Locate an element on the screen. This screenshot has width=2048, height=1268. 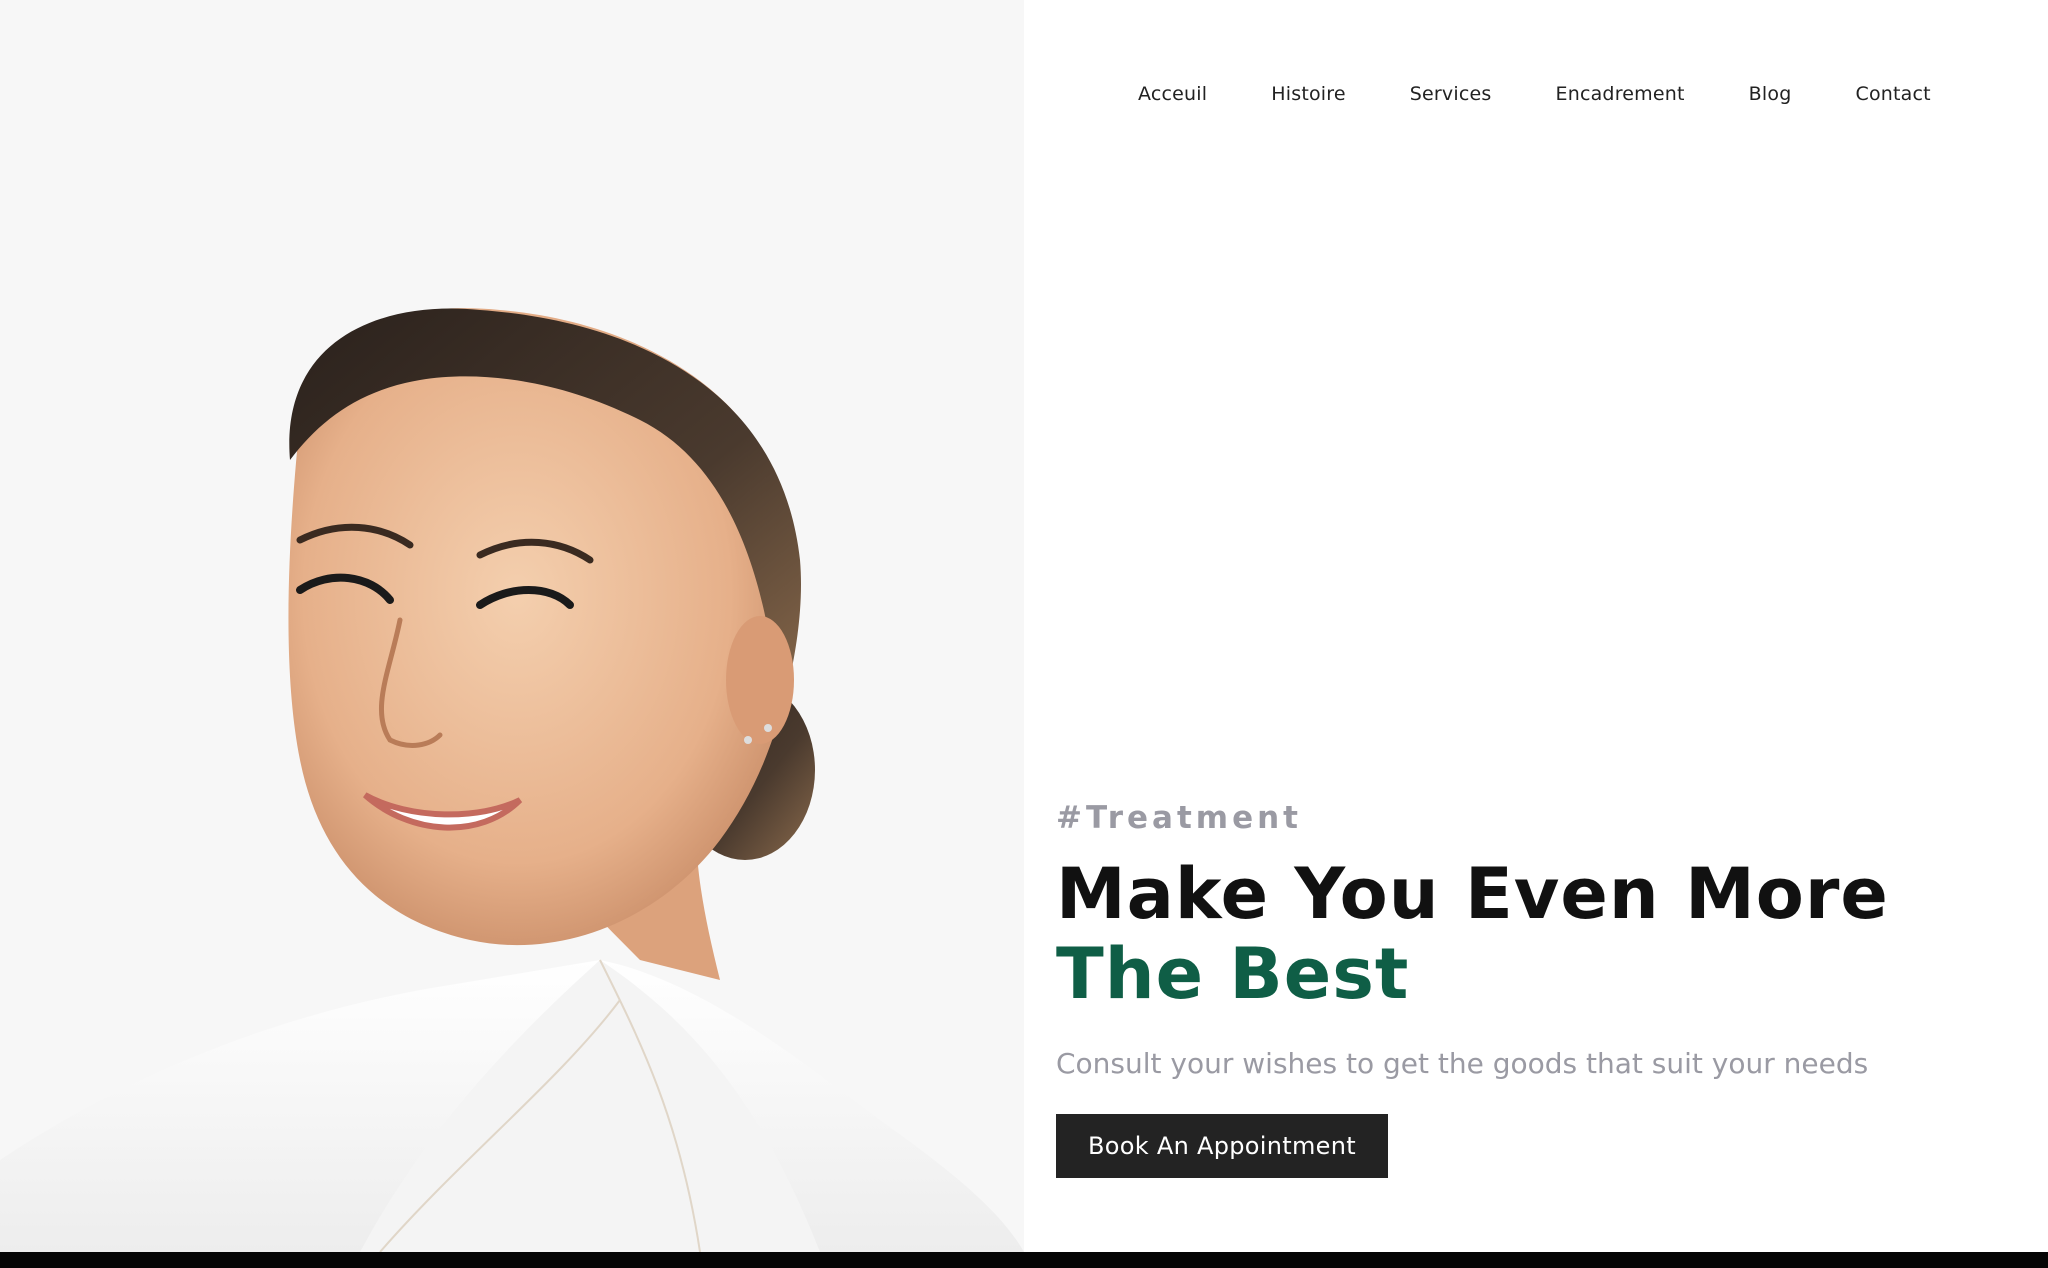
nav-link-acceuil: Acceuil is located at coordinates (1172, 94).